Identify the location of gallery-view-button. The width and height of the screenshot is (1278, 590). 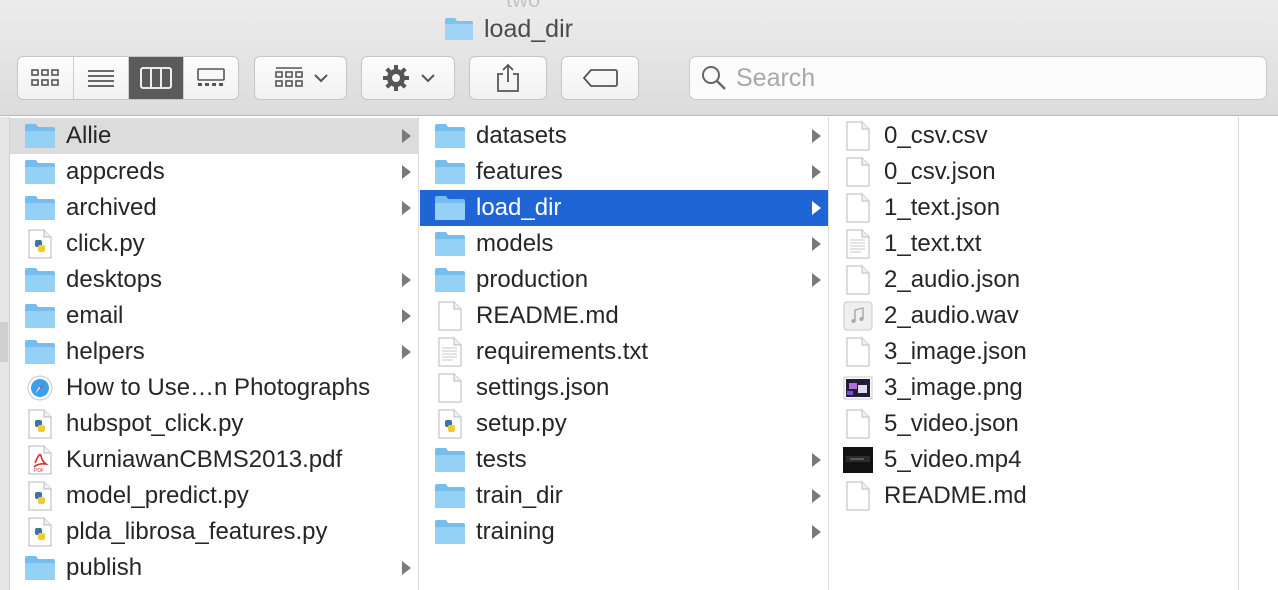
(210, 78).